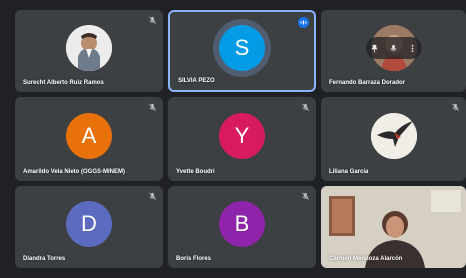 This screenshot has width=466, height=278. I want to click on avatar-initial: S, so click(242, 47).